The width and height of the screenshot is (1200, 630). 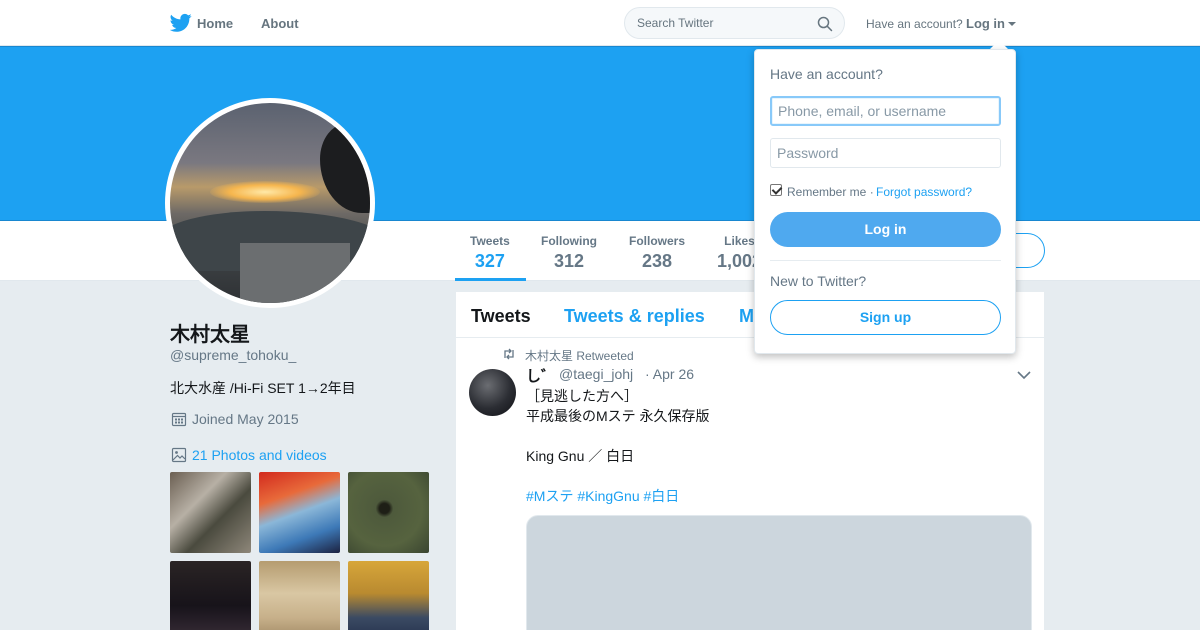 I want to click on profile-handle: @supreme_tohoku_, so click(x=233, y=355).